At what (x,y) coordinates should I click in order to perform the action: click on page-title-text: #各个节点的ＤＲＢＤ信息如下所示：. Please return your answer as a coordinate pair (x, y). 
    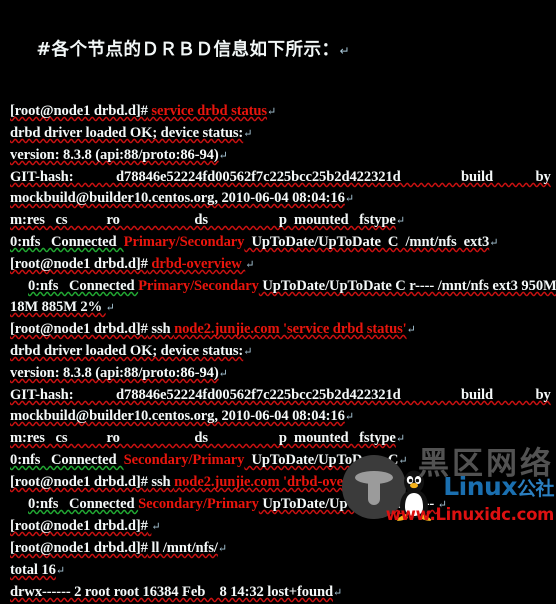
    Looking at the image, I should click on (188, 50).